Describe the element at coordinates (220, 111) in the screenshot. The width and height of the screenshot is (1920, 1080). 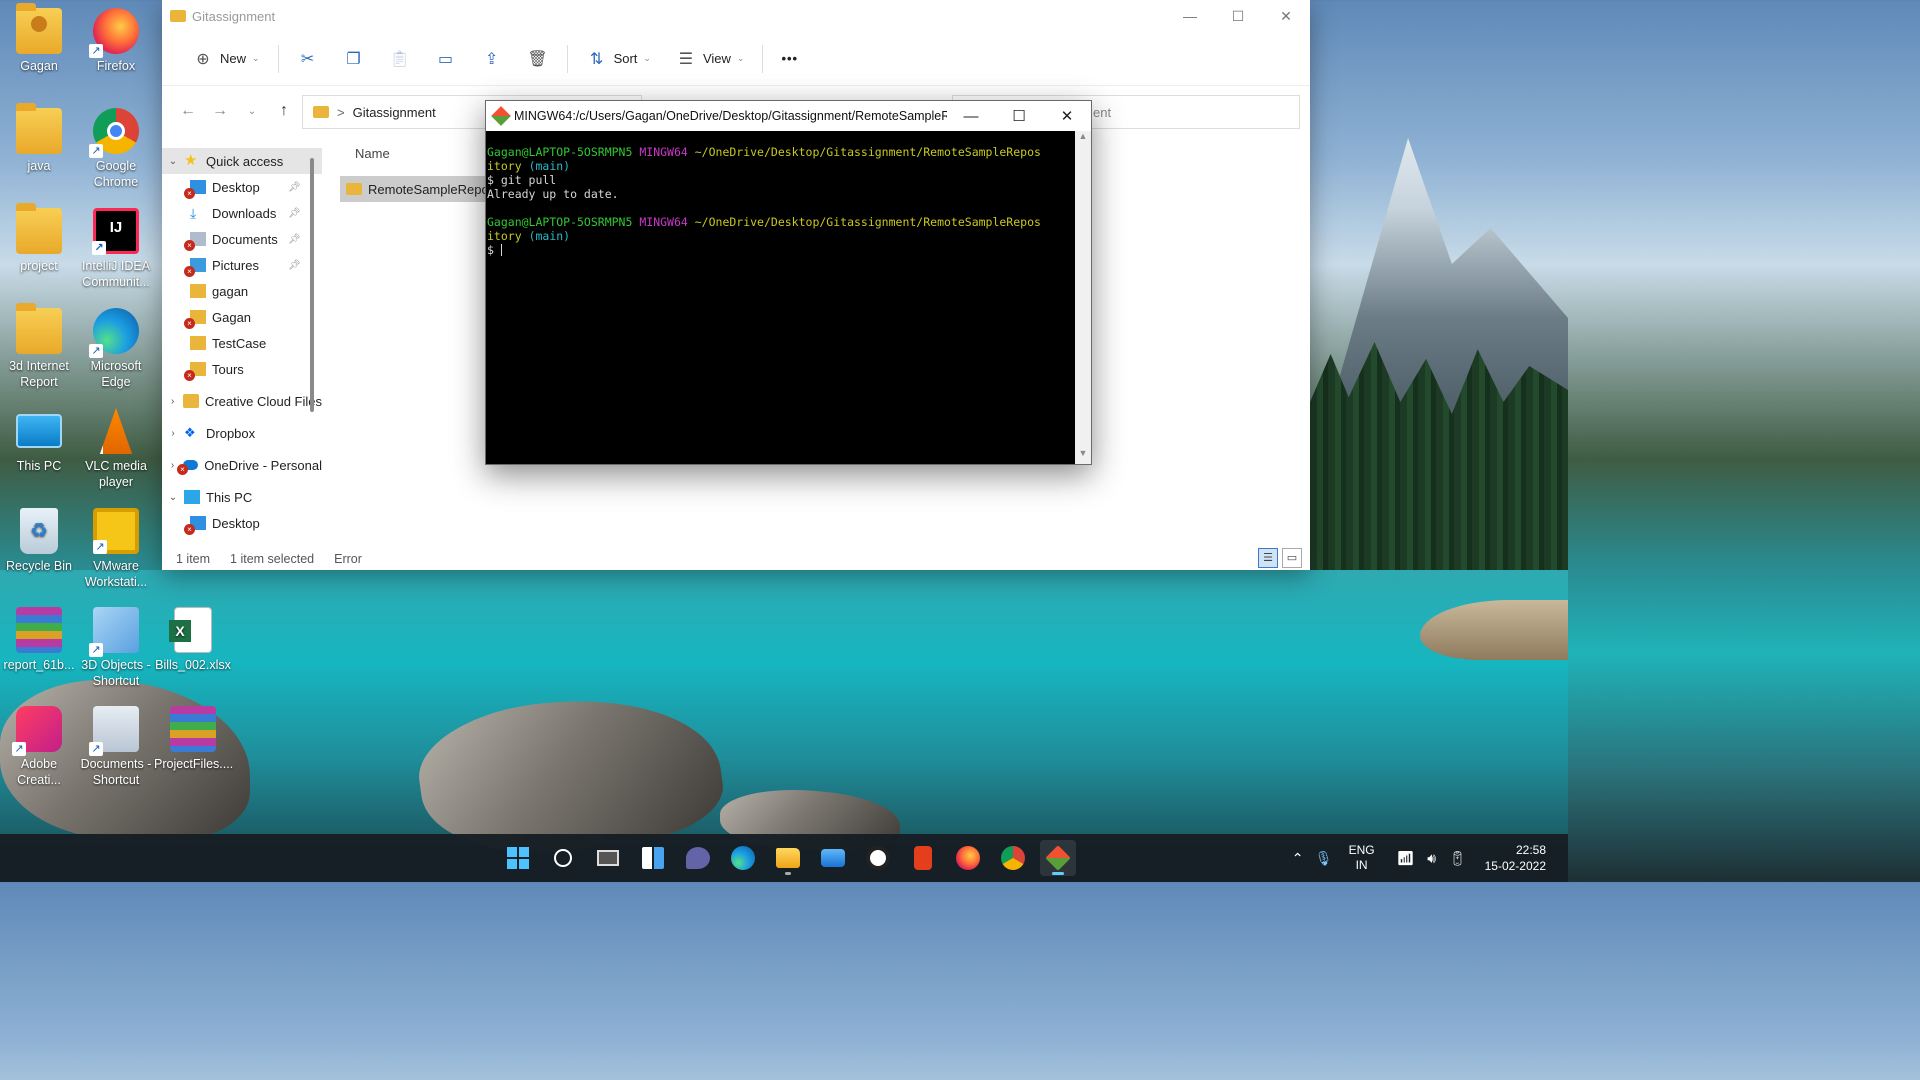
I see `forward-button: →` at that location.